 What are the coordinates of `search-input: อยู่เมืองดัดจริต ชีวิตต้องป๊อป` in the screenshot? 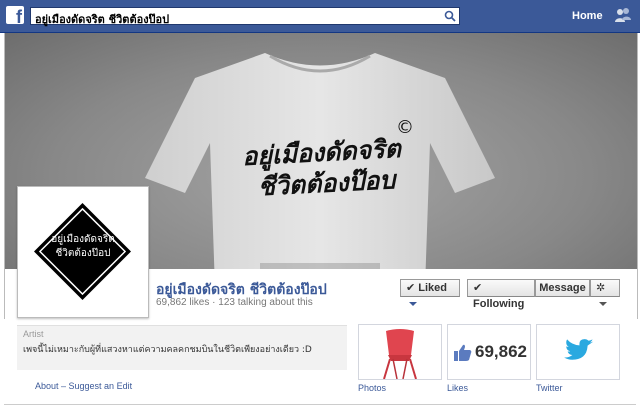 It's located at (245, 16).